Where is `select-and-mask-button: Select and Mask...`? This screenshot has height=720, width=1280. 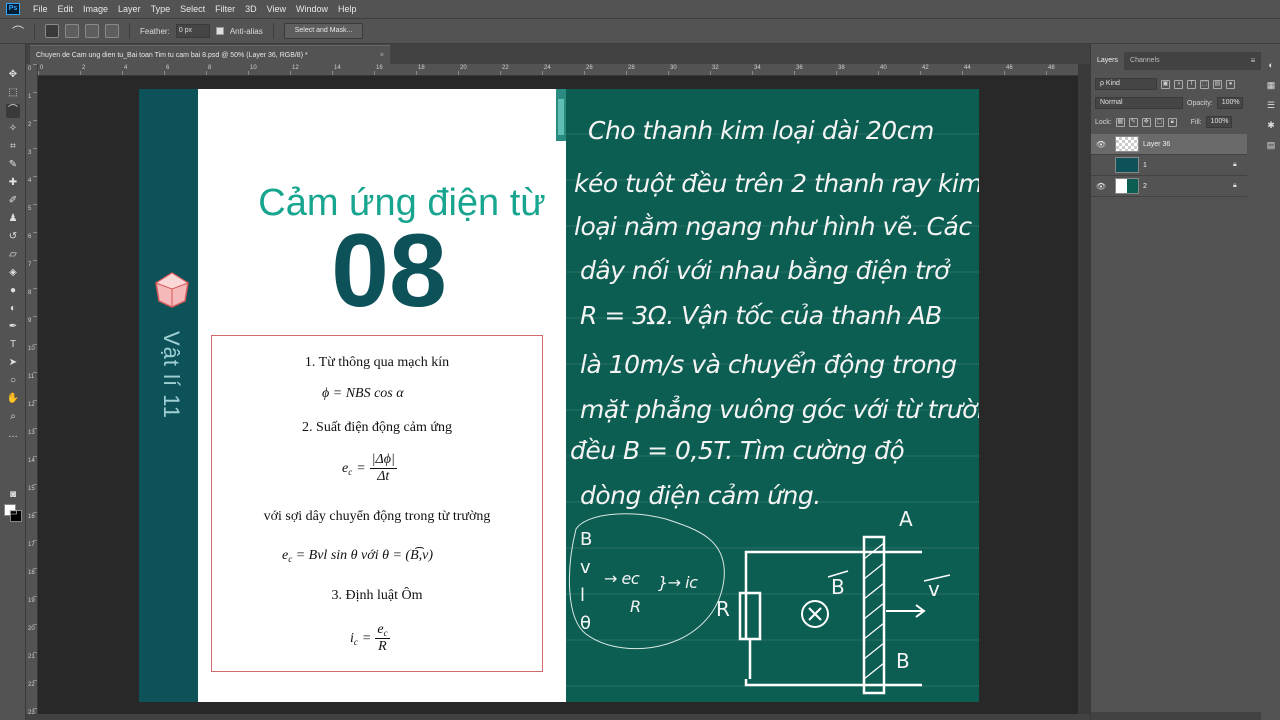
select-and-mask-button: Select and Mask... is located at coordinates (323, 31).